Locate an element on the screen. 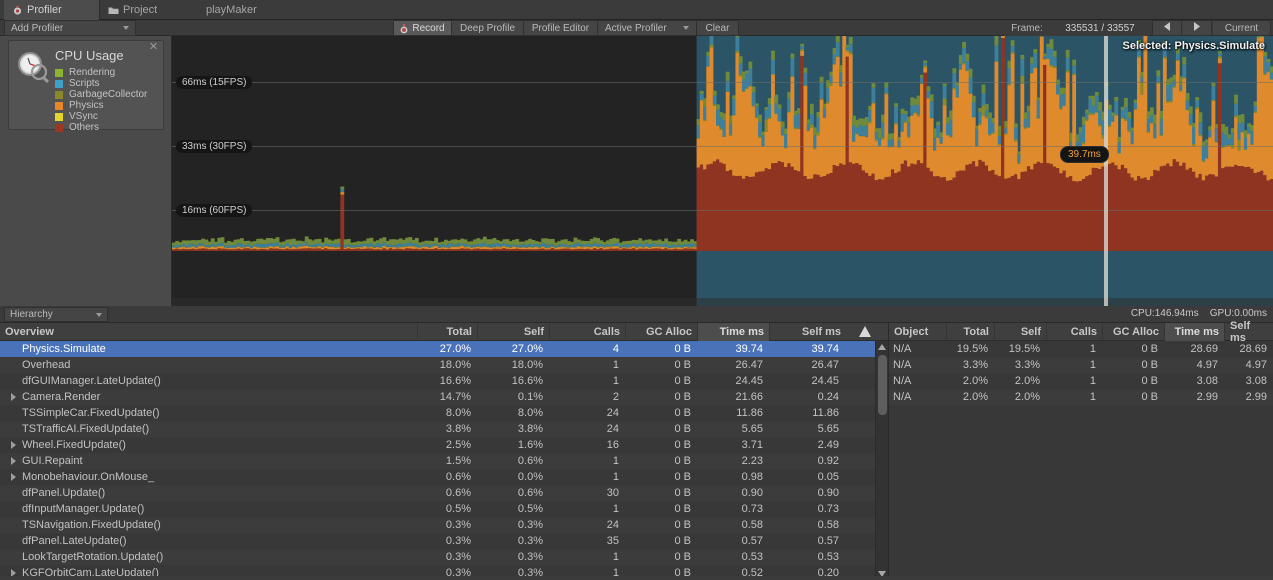 This screenshot has height=580, width=1273. legend-item-vsync: VSync is located at coordinates (101, 116).